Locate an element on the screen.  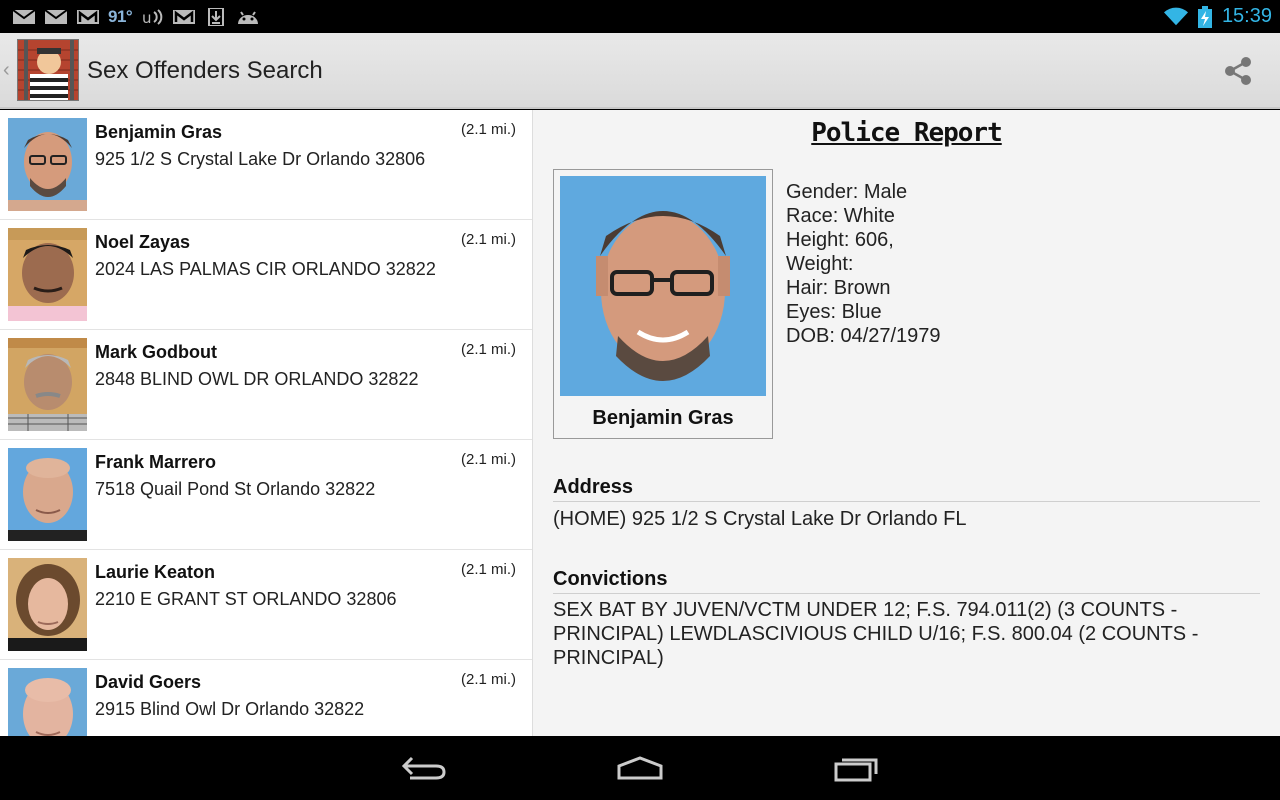
offender-name: Noel Zayas is located at coordinates (143, 242).